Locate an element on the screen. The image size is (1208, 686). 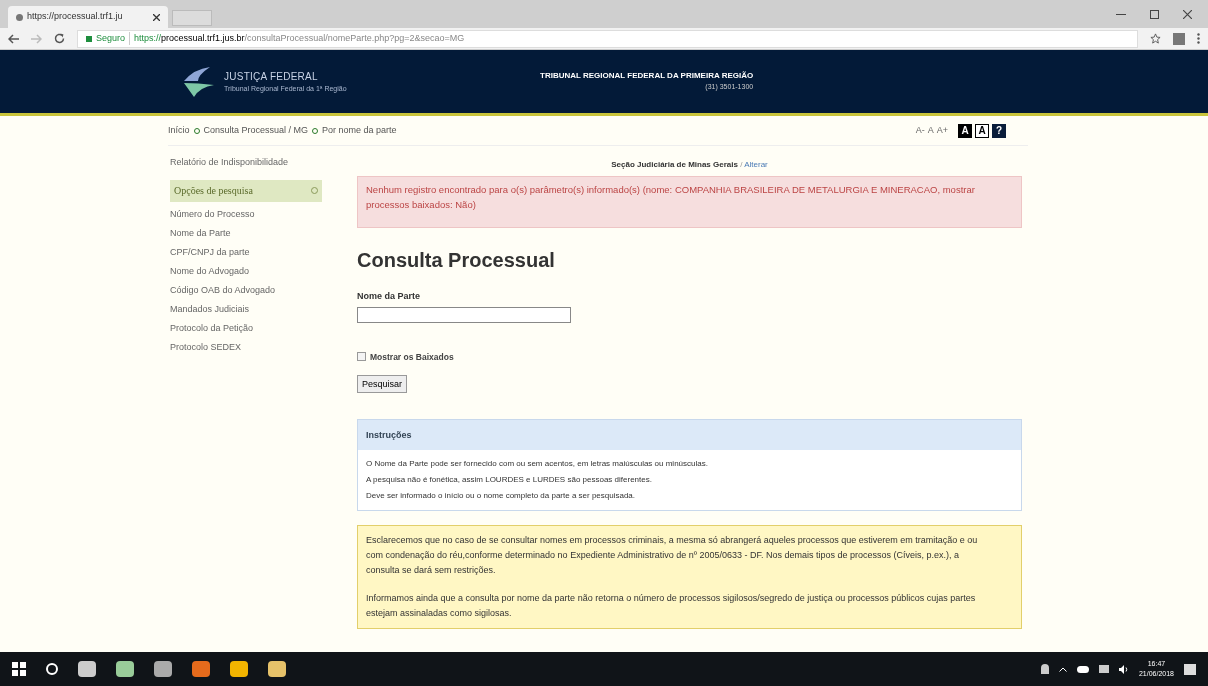
breadcrumb-link: Consulta Processual / MG is located at coordinates (256, 130).